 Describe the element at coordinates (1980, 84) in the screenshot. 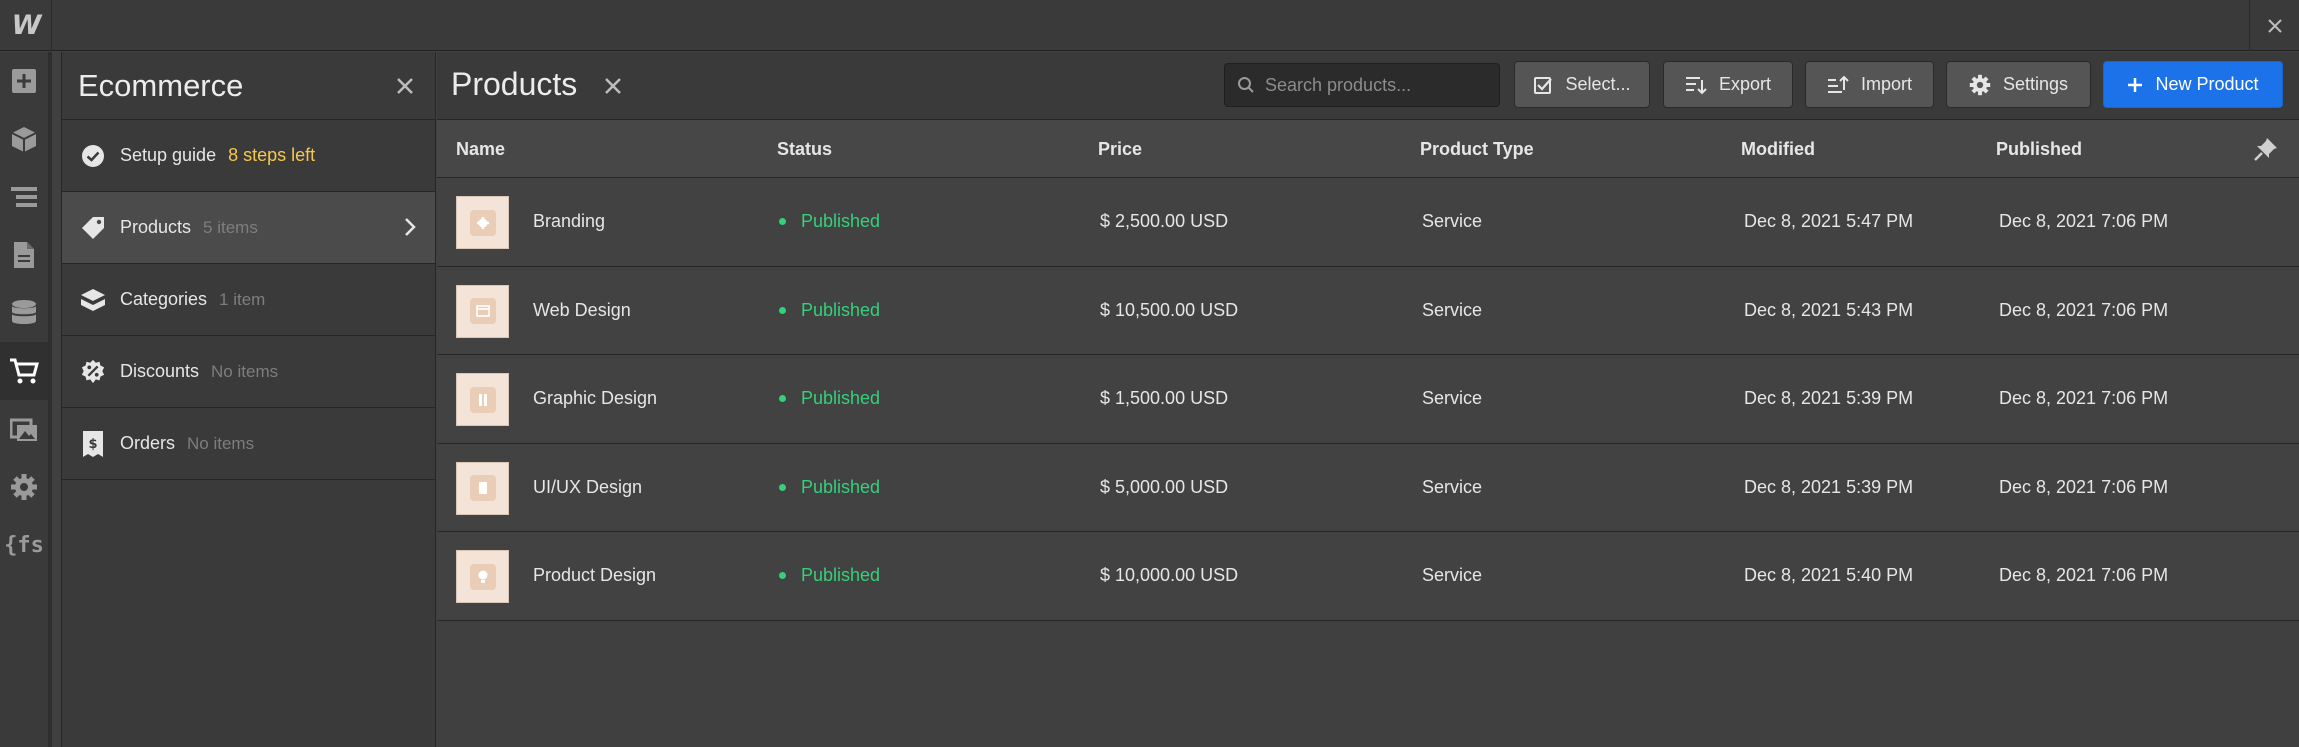

I see `gear-icon` at that location.